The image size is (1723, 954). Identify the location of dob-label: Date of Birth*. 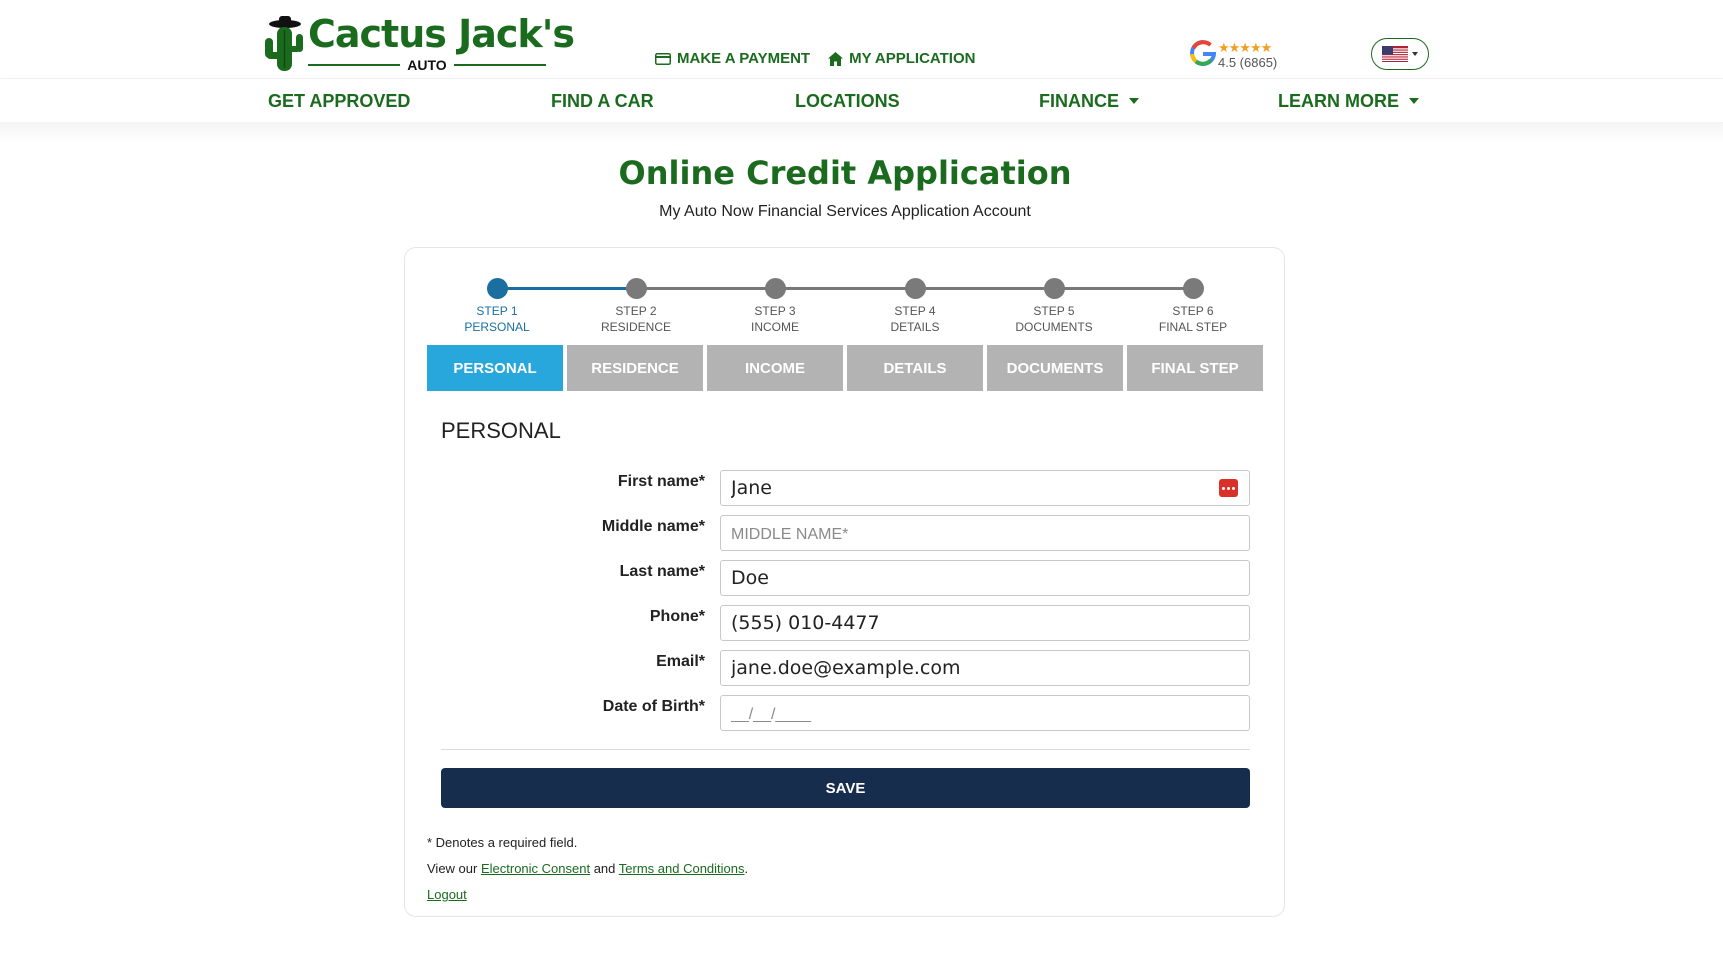
(653, 706).